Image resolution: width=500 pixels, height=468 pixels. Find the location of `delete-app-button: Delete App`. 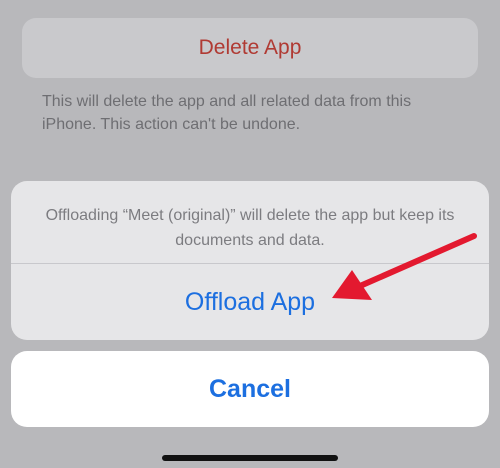

delete-app-button: Delete App is located at coordinates (250, 48).